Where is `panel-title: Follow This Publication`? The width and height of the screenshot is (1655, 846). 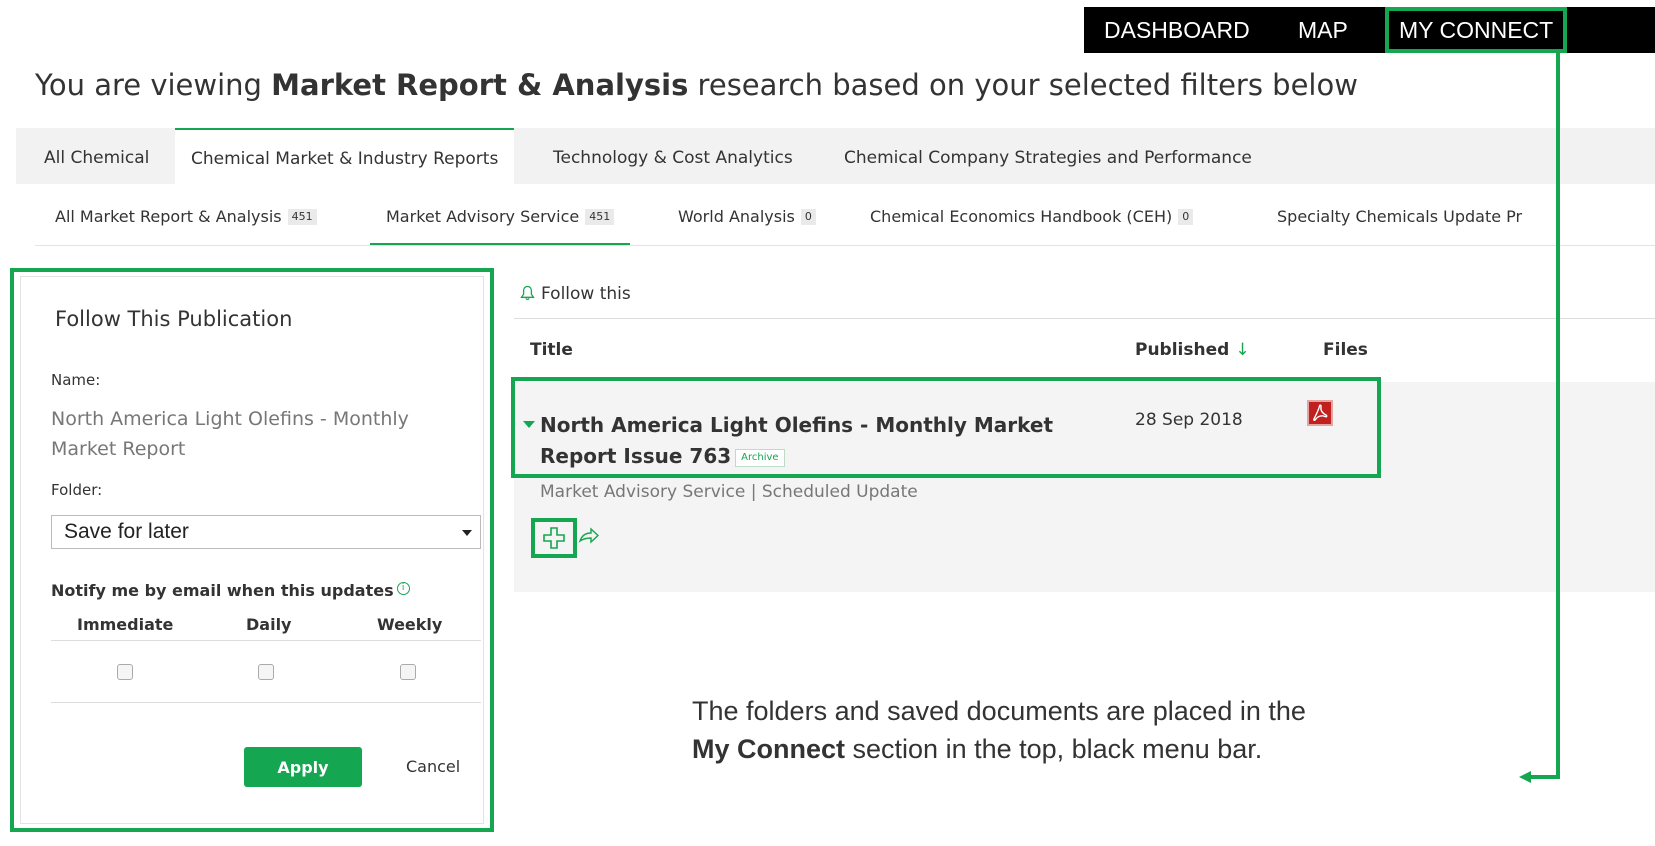 panel-title: Follow This Publication is located at coordinates (174, 319).